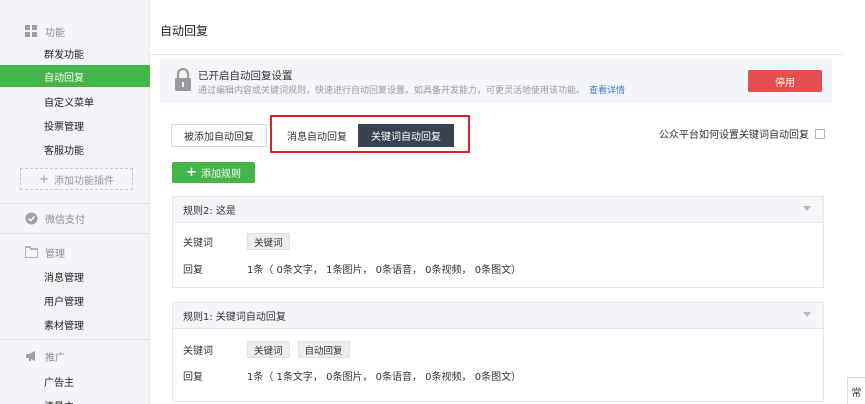 Image resolution: width=865 pixels, height=404 pixels. Describe the element at coordinates (31, 356) in the screenshot. I see `megaphone-icon` at that location.